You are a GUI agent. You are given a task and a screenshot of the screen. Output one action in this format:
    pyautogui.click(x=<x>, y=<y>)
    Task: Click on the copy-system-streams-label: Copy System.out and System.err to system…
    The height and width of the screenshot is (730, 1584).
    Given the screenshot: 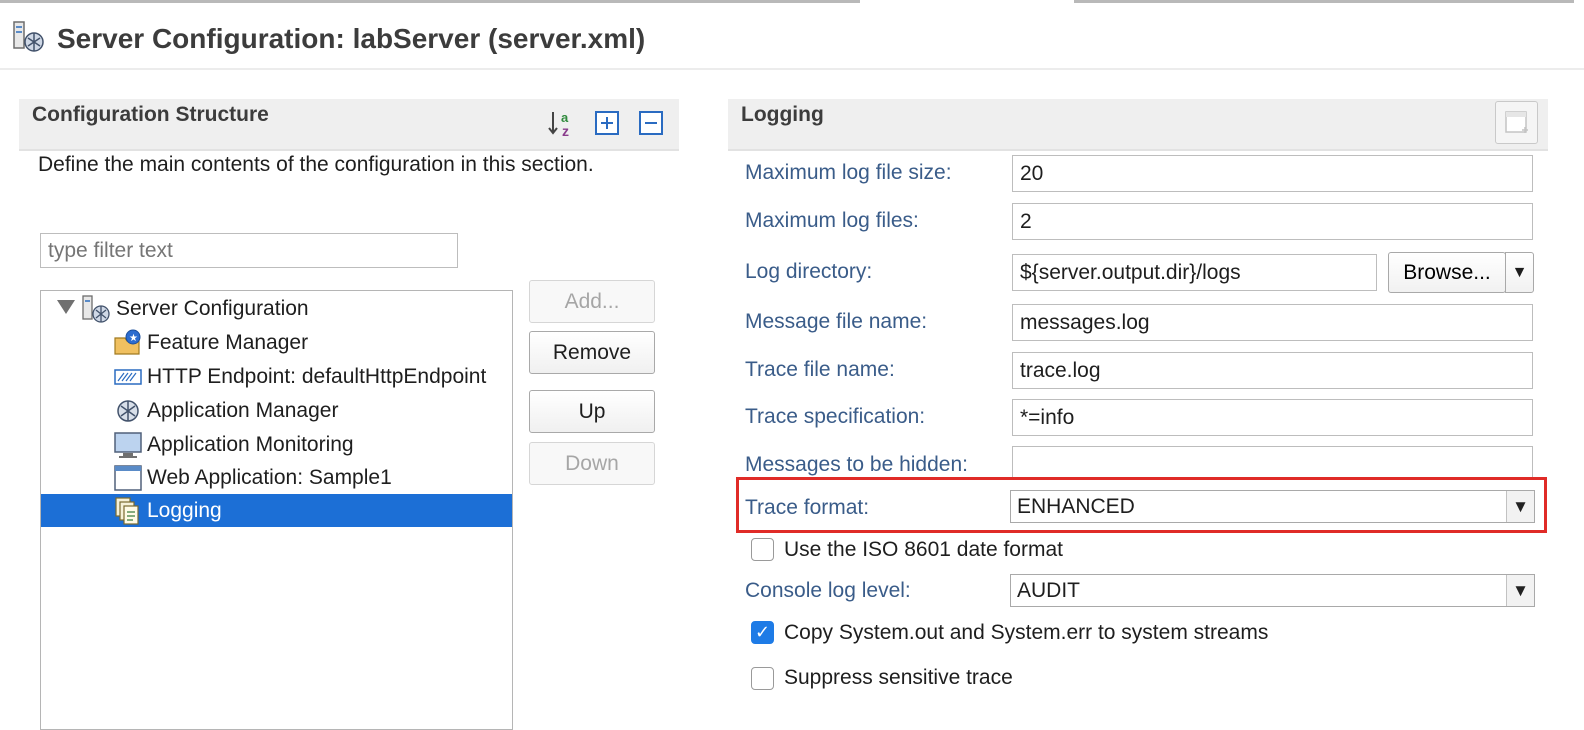 What is the action you would take?
    pyautogui.click(x=1026, y=632)
    